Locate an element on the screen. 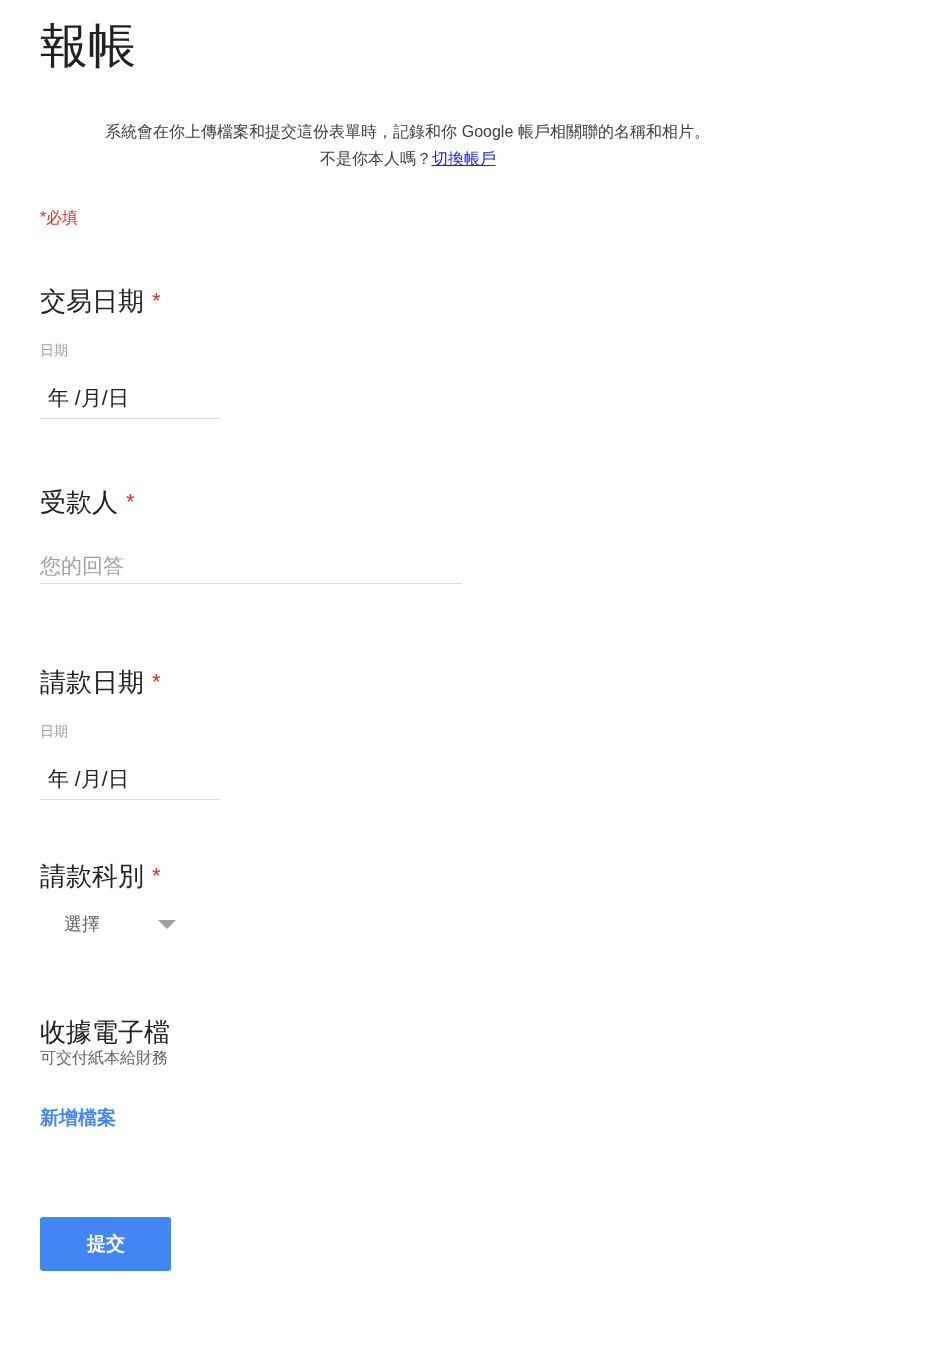  question-title: 請款日期 is located at coordinates (92, 682).